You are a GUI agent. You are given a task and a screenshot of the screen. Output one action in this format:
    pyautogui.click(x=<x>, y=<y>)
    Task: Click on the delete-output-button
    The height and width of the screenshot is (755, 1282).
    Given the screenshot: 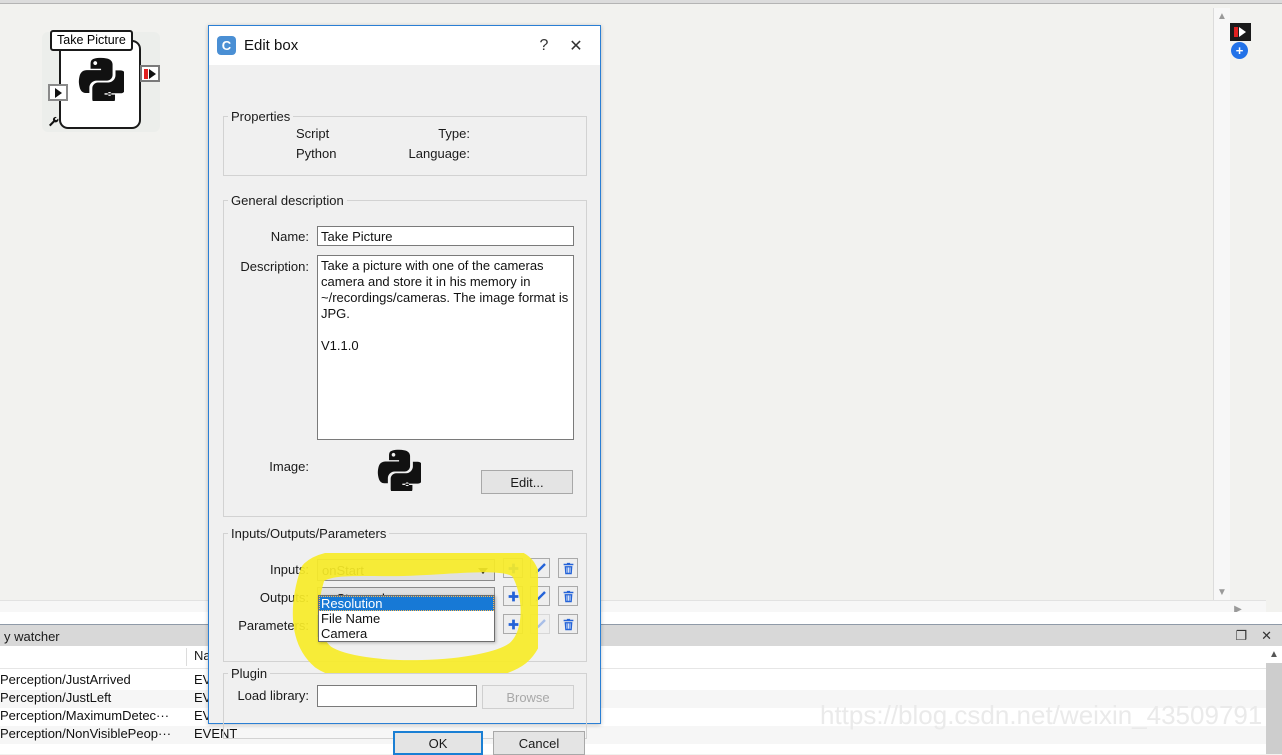 What is the action you would take?
    pyautogui.click(x=568, y=596)
    